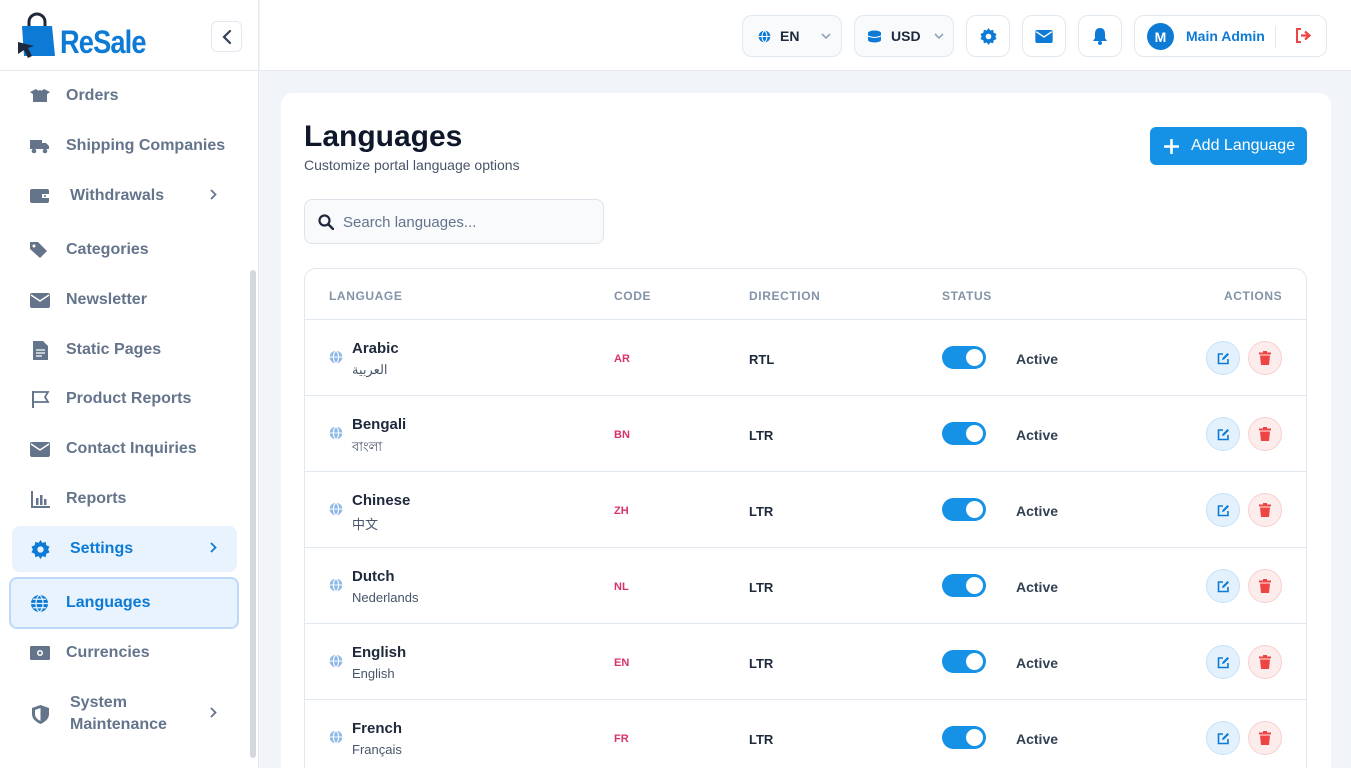 Image resolution: width=1351 pixels, height=768 pixels. What do you see at coordinates (326, 224) in the screenshot?
I see `search-icon` at bounding box center [326, 224].